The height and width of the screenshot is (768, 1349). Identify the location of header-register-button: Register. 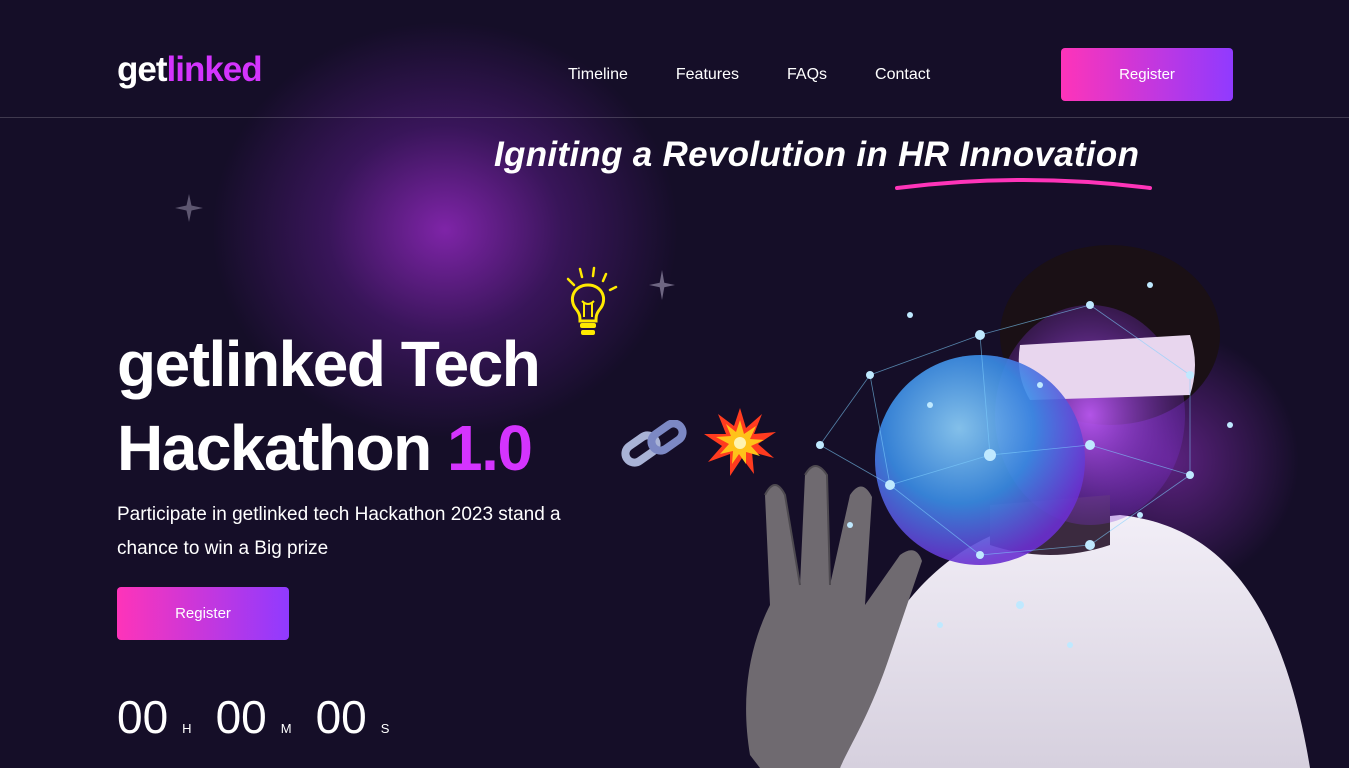
(1147, 74).